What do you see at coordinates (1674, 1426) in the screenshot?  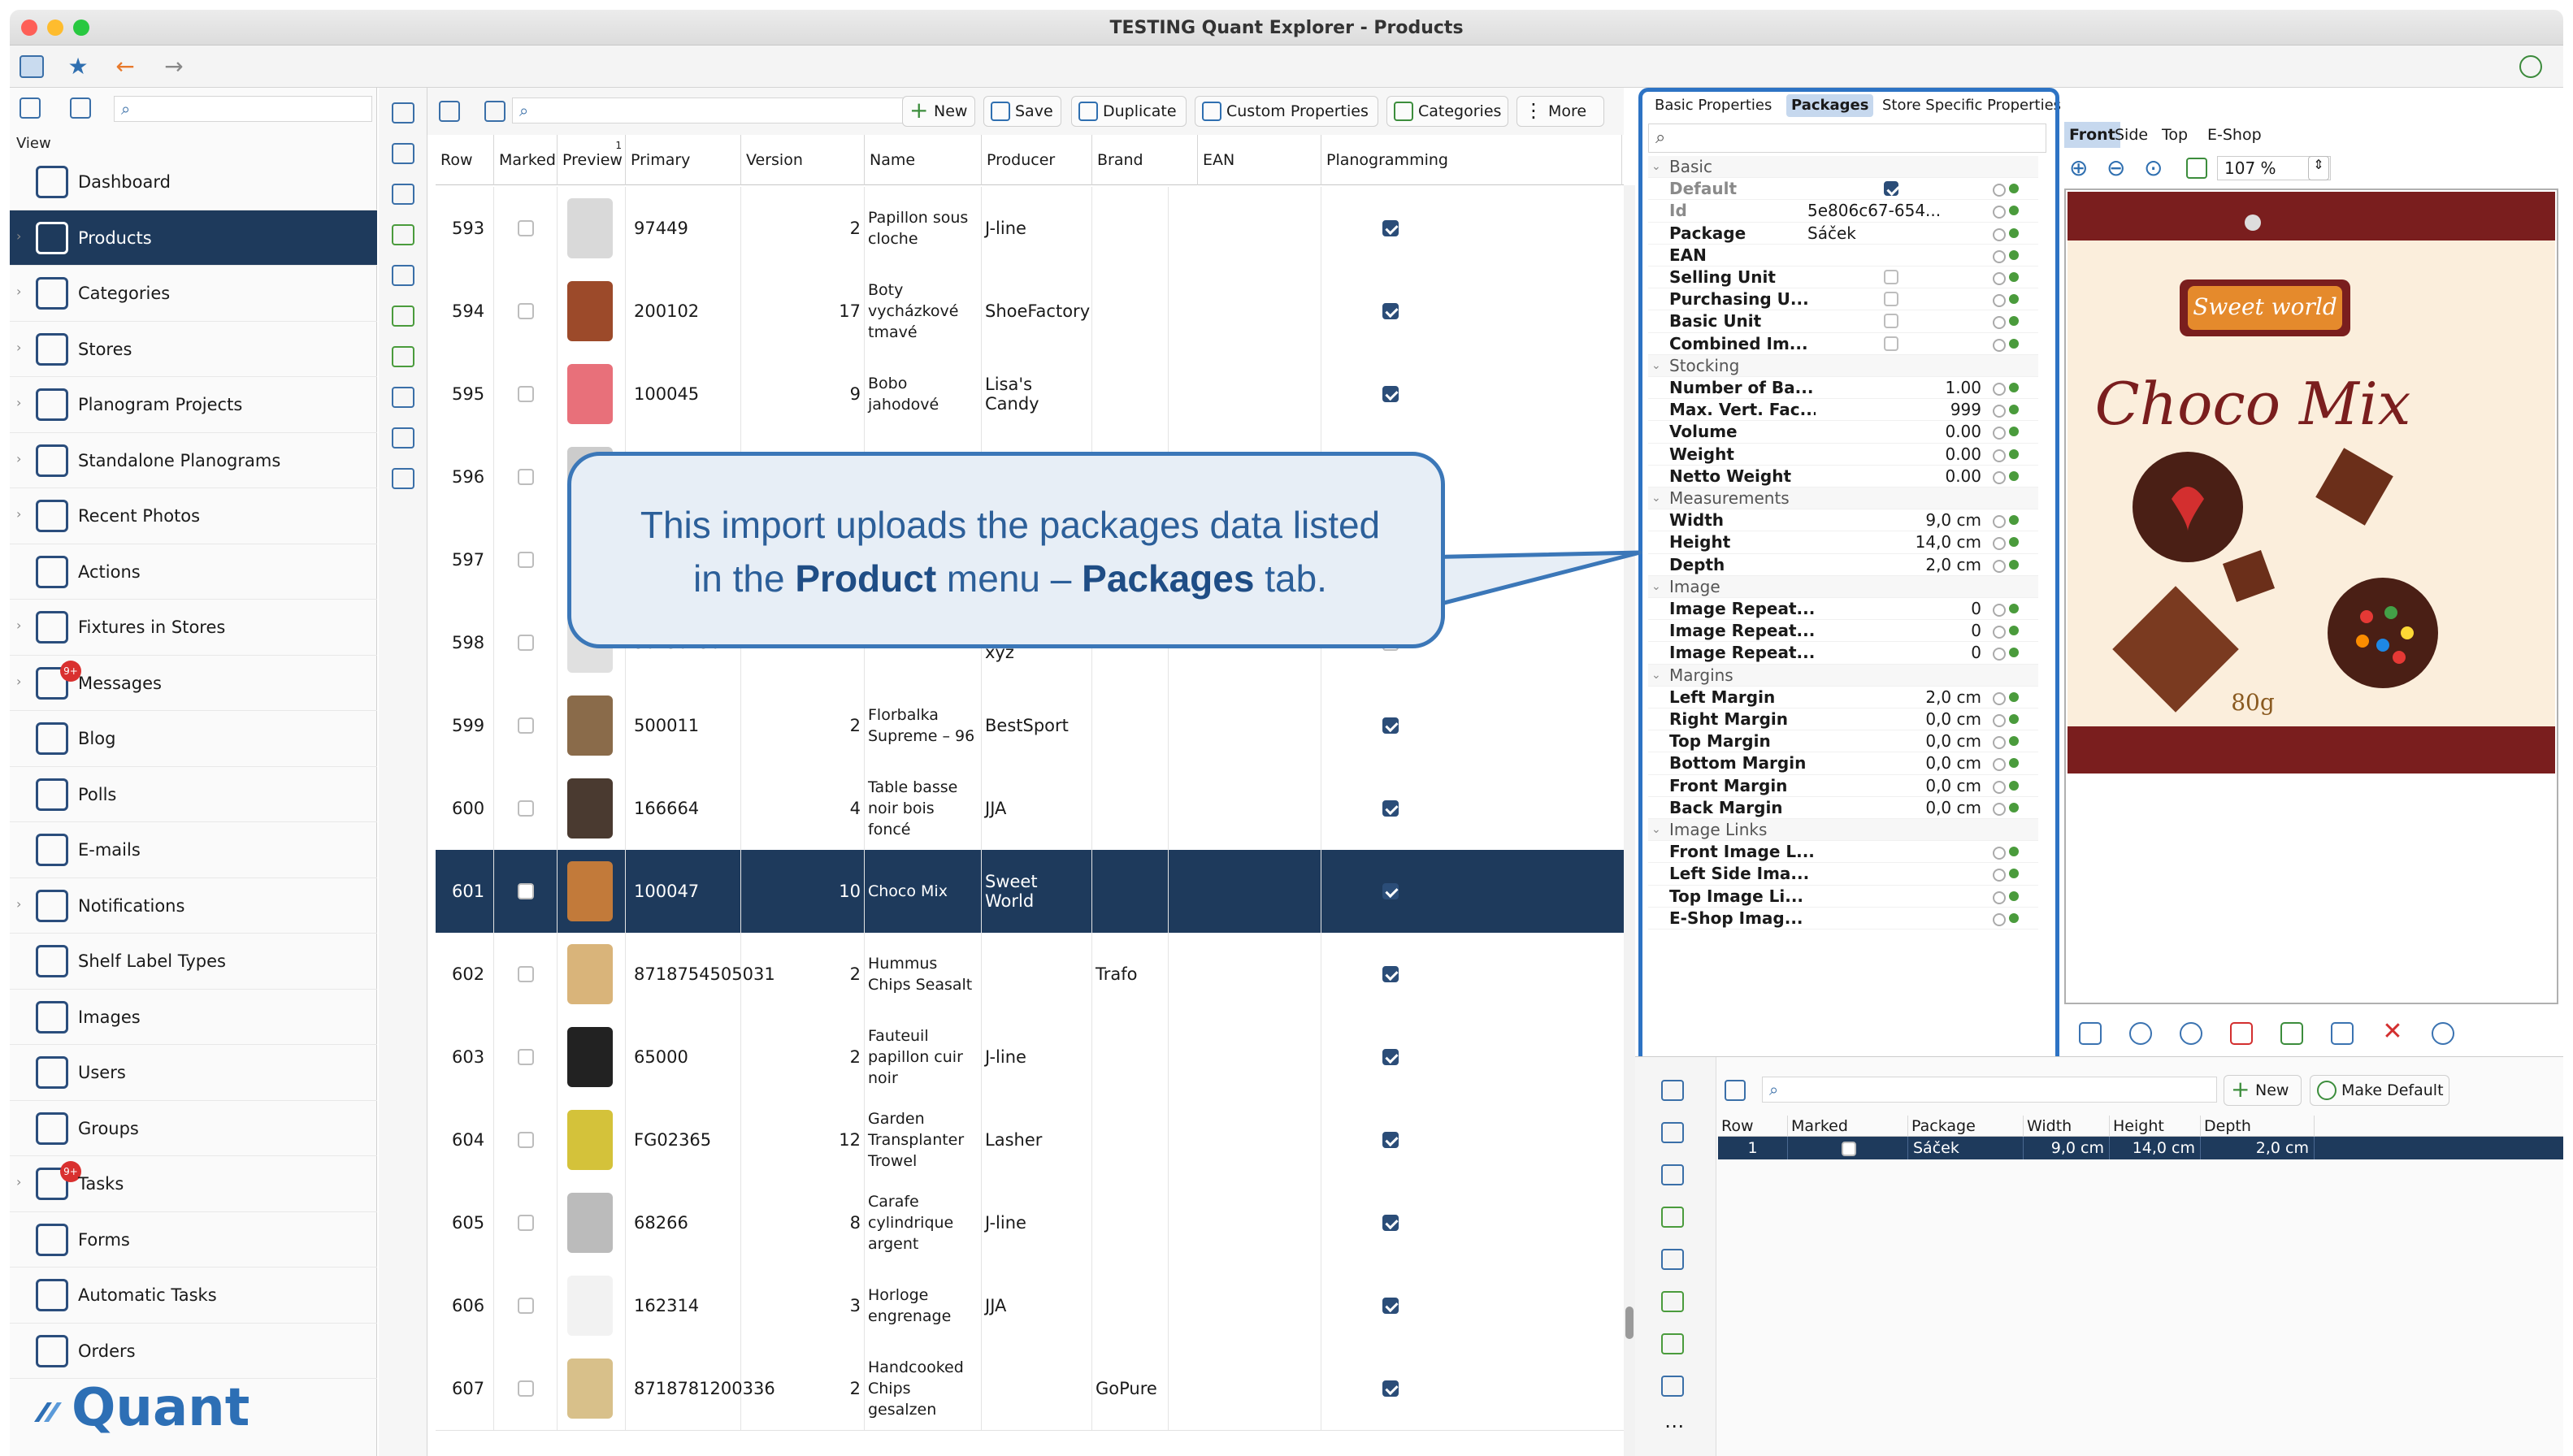 I see `more-icon: ⋯` at bounding box center [1674, 1426].